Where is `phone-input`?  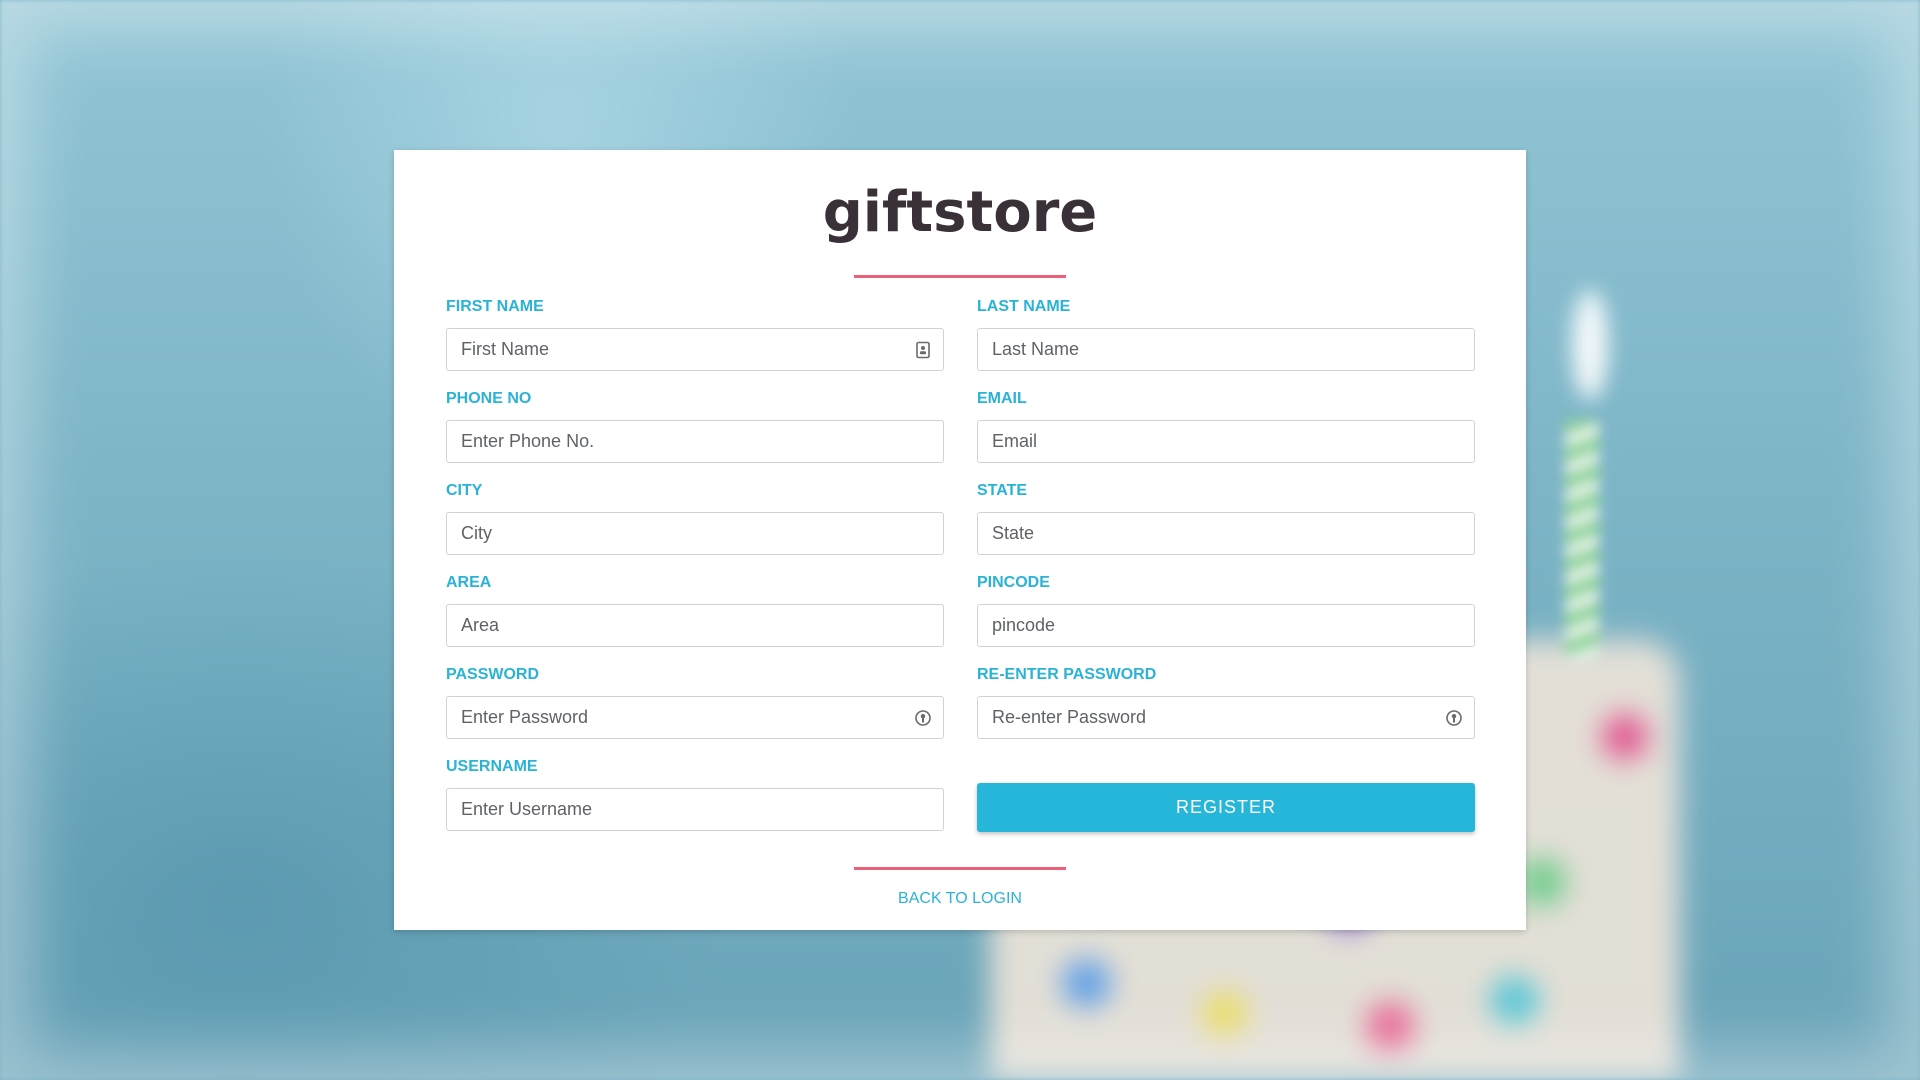
phone-input is located at coordinates (695, 441).